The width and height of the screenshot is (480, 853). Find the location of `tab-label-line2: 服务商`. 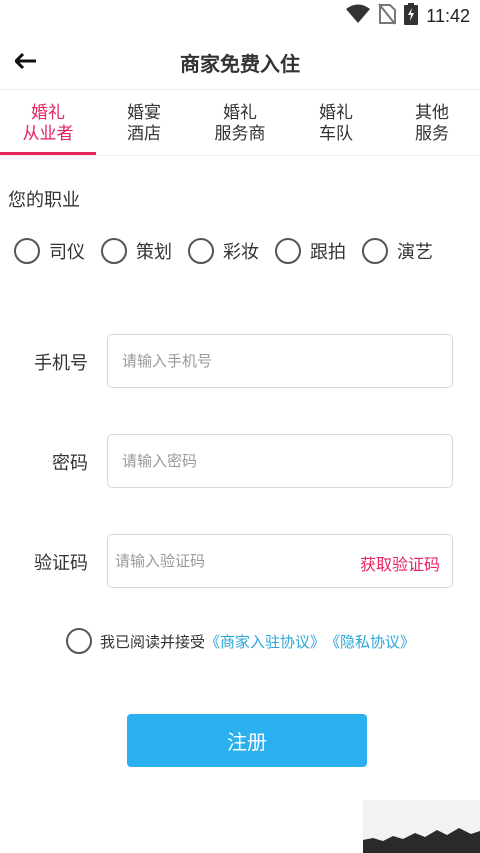

tab-label-line2: 服务商 is located at coordinates (240, 133).